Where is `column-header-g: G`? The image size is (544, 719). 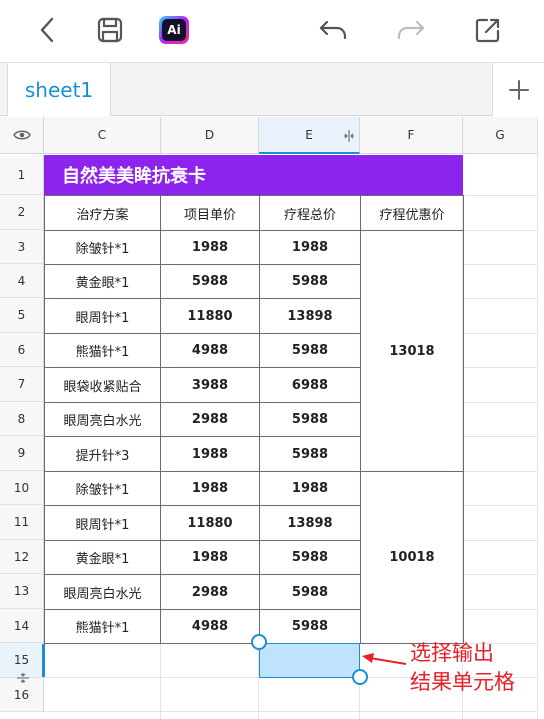 column-header-g: G is located at coordinates (500, 135).